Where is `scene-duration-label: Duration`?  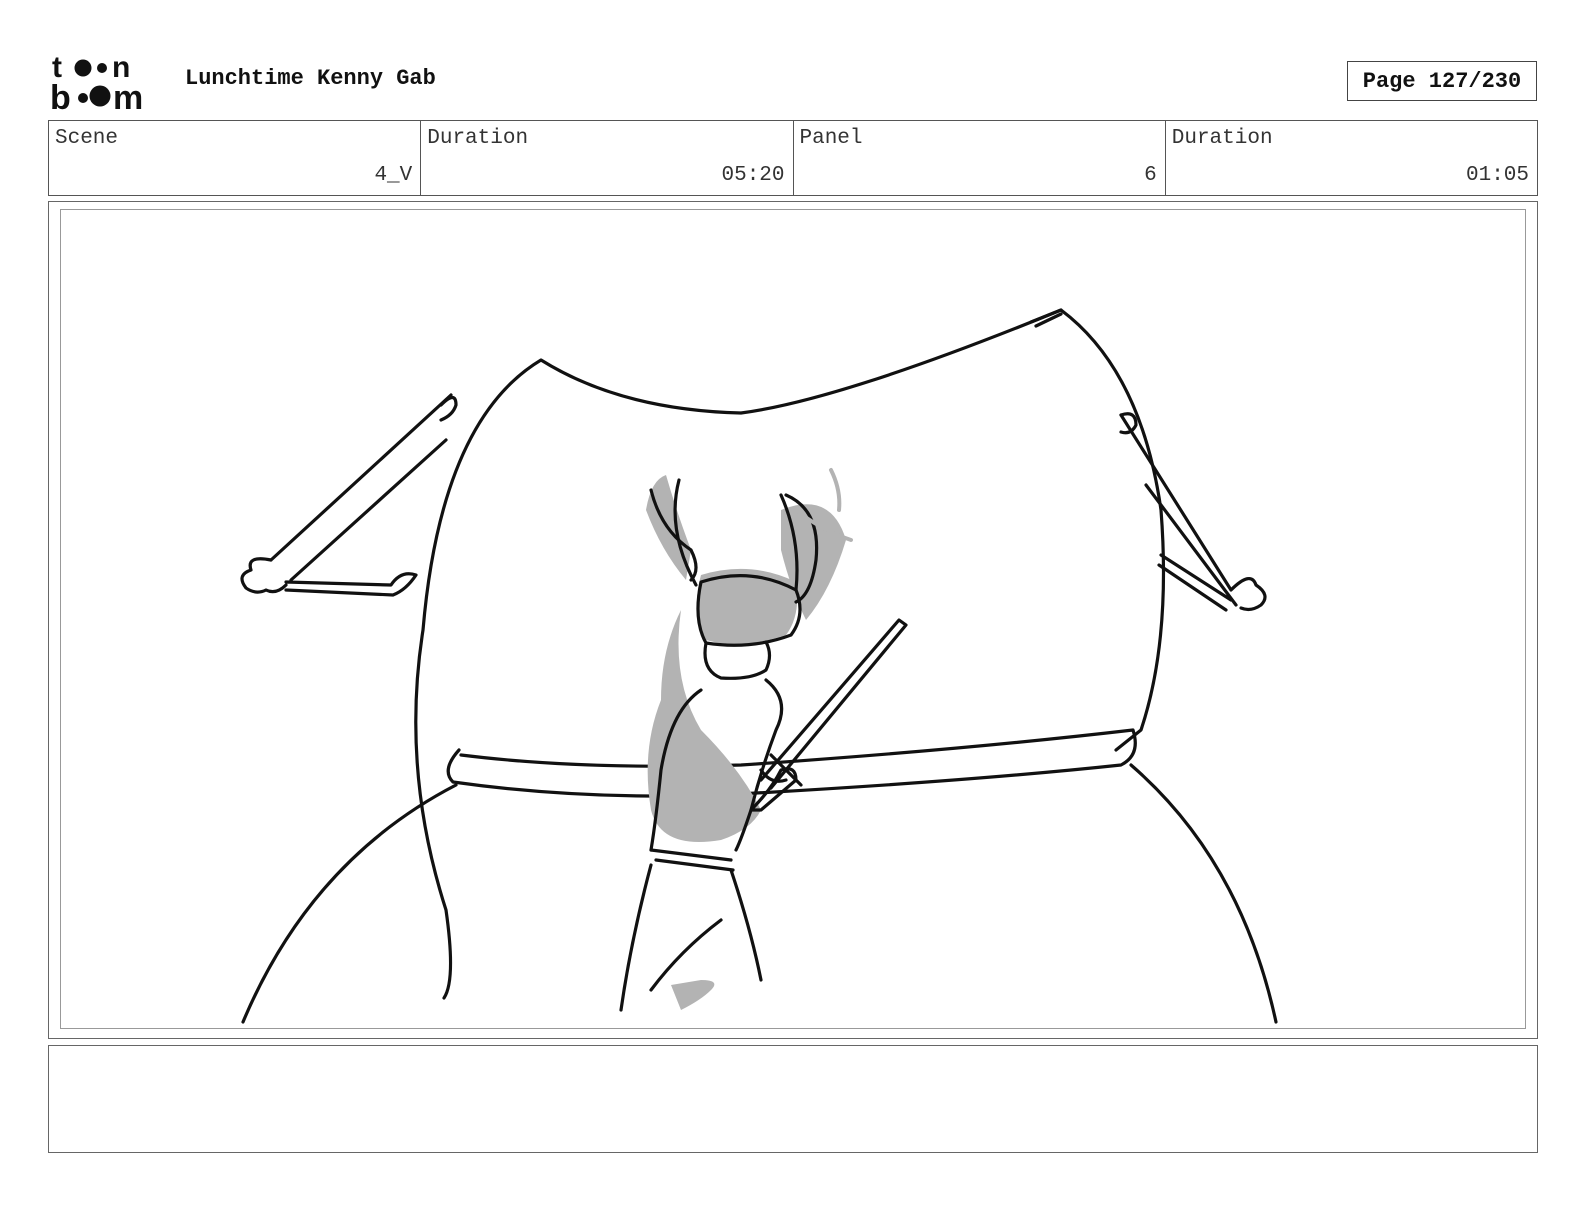 scene-duration-label: Duration is located at coordinates (478, 138).